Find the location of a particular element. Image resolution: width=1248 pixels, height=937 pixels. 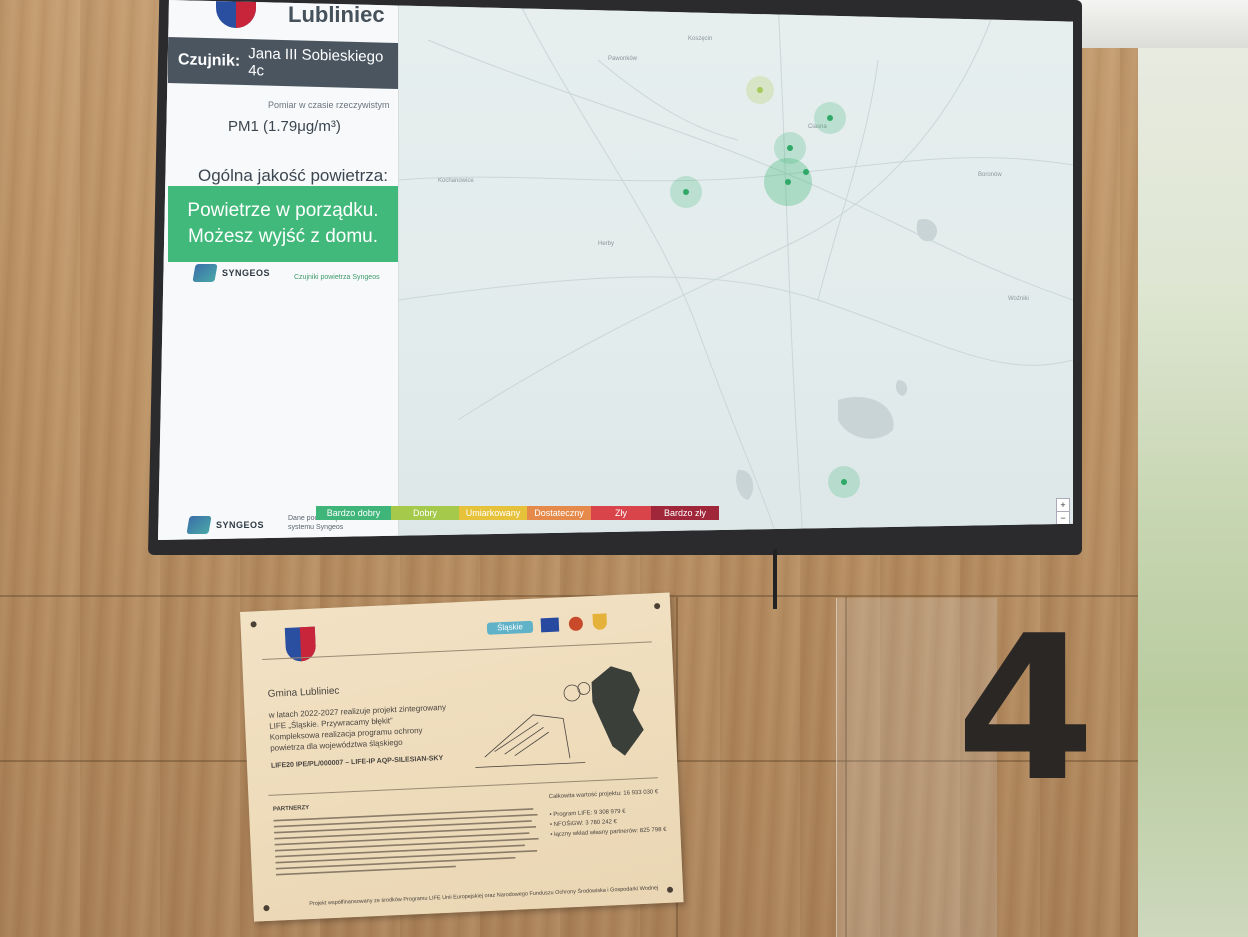

life-logo-icon is located at coordinates (576, 624).